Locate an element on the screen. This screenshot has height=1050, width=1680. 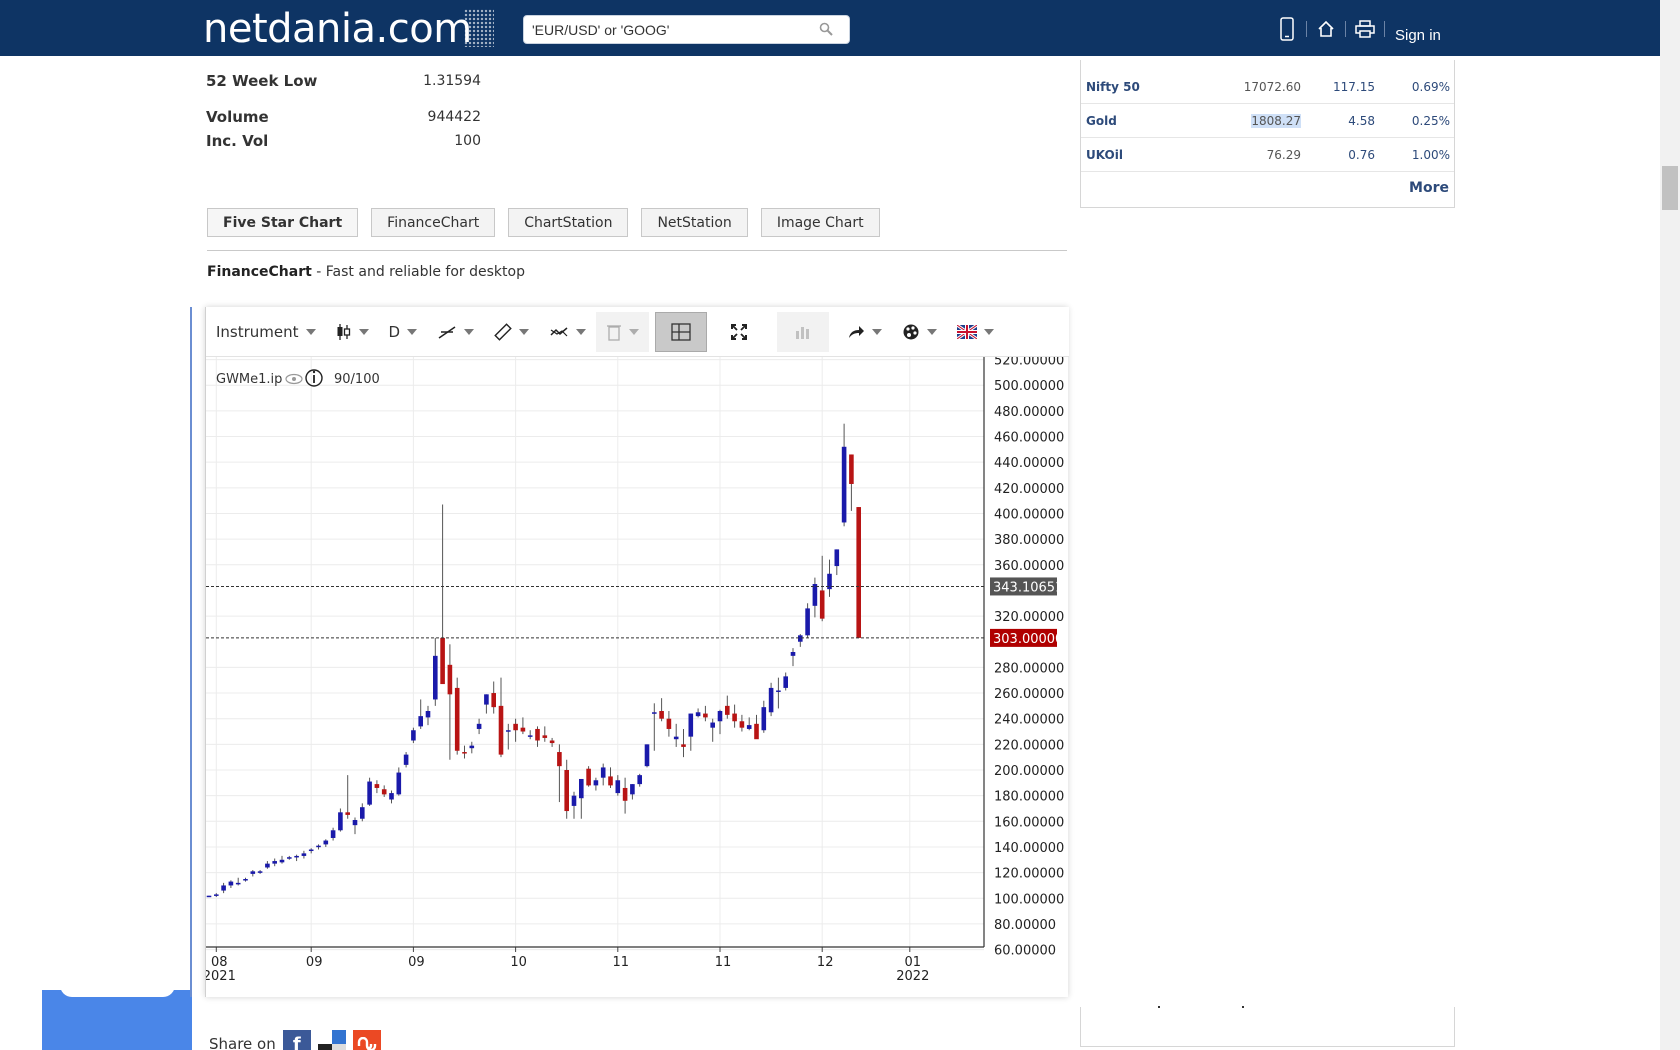
y-tick-label: 260.00000 is located at coordinates (1029, 694).